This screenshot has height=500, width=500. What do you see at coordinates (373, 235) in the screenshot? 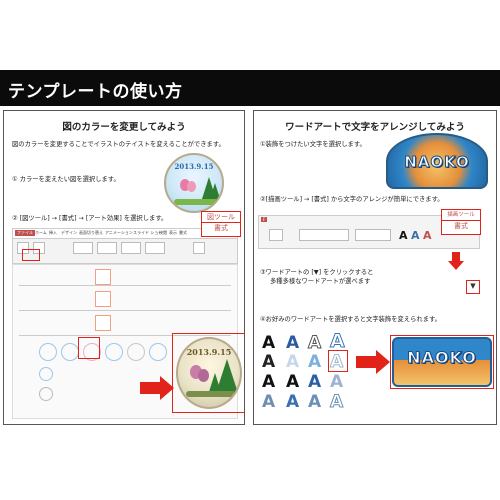
I see `shape-fill` at bounding box center [373, 235].